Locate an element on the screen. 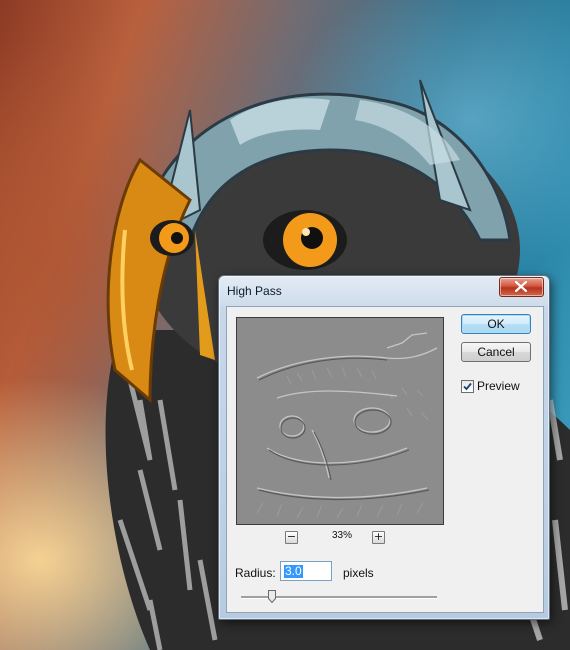 Image resolution: width=570 pixels, height=650 pixels. zoom-in-button: + is located at coordinates (378, 537).